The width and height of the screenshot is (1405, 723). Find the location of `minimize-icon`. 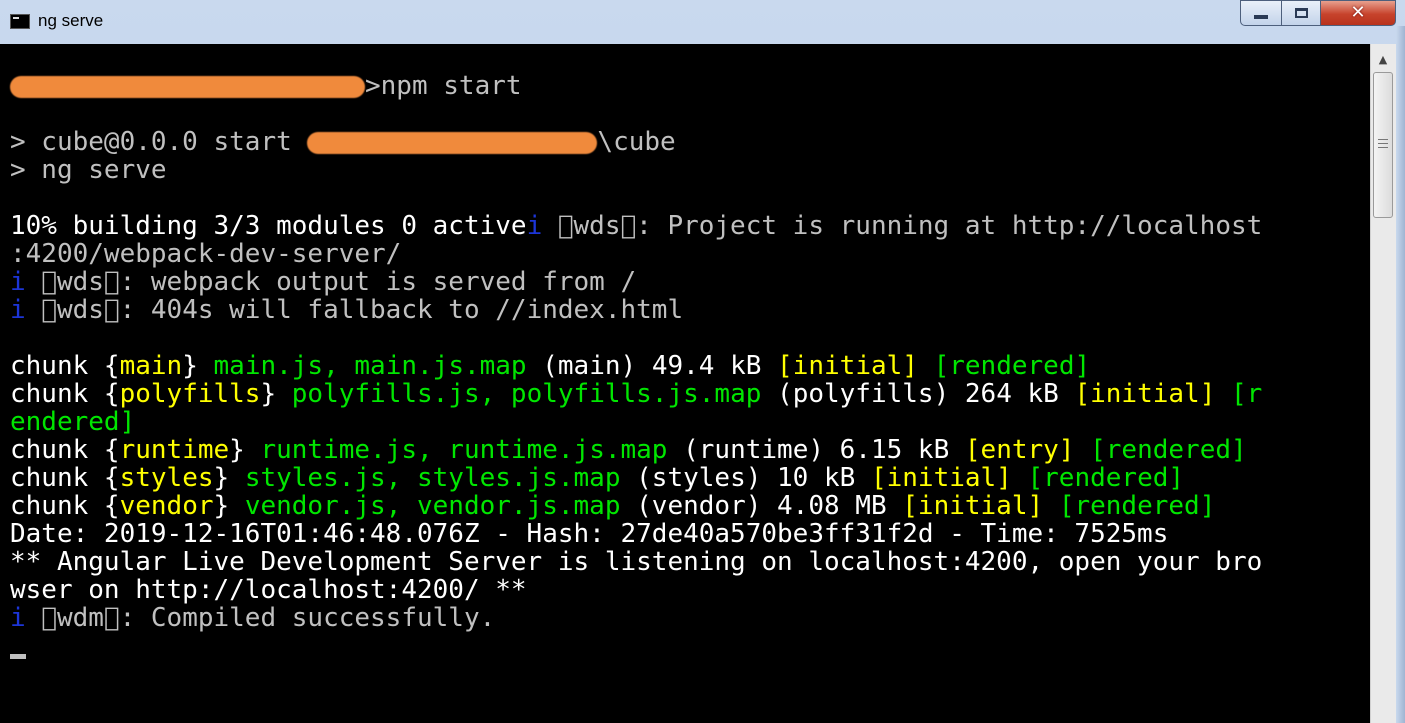

minimize-icon is located at coordinates (1261, 17).